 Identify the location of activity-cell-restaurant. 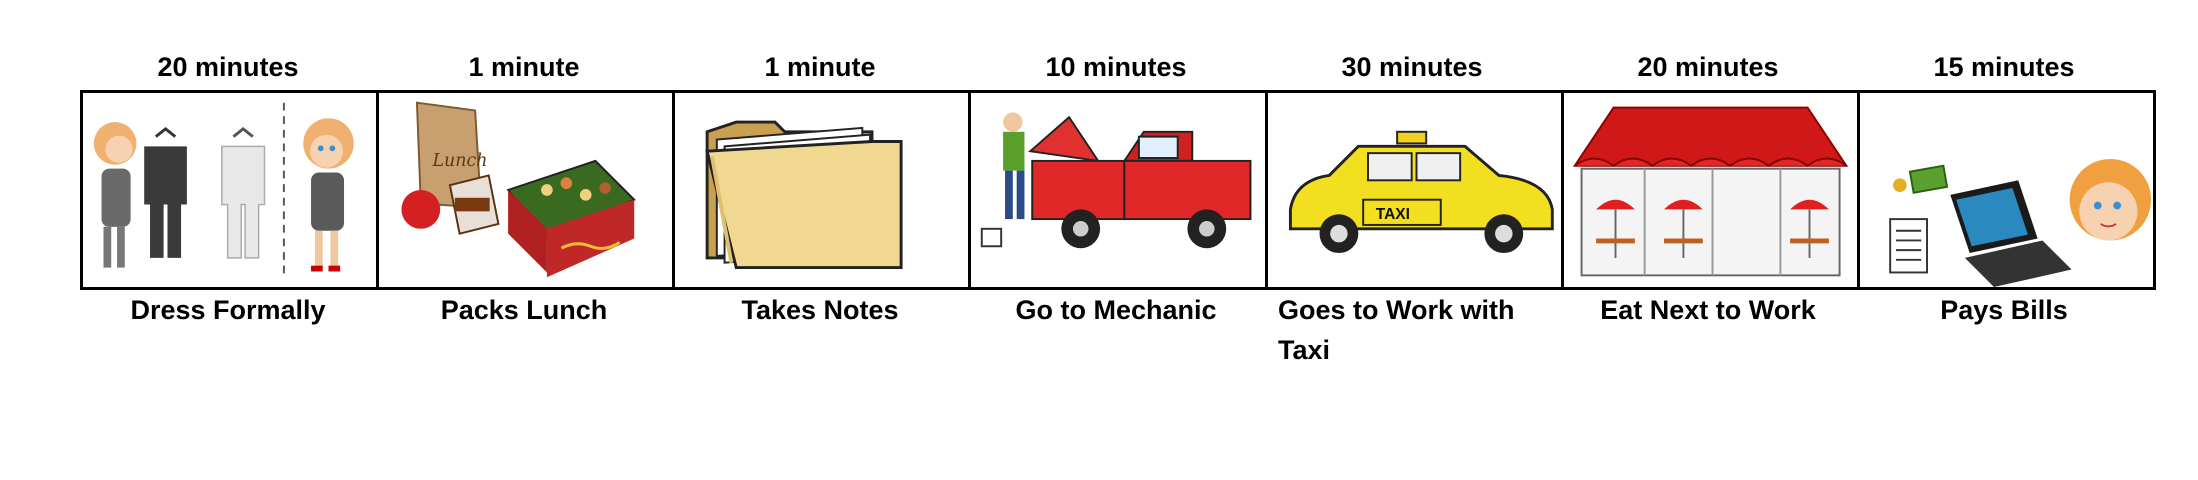
(1712, 190).